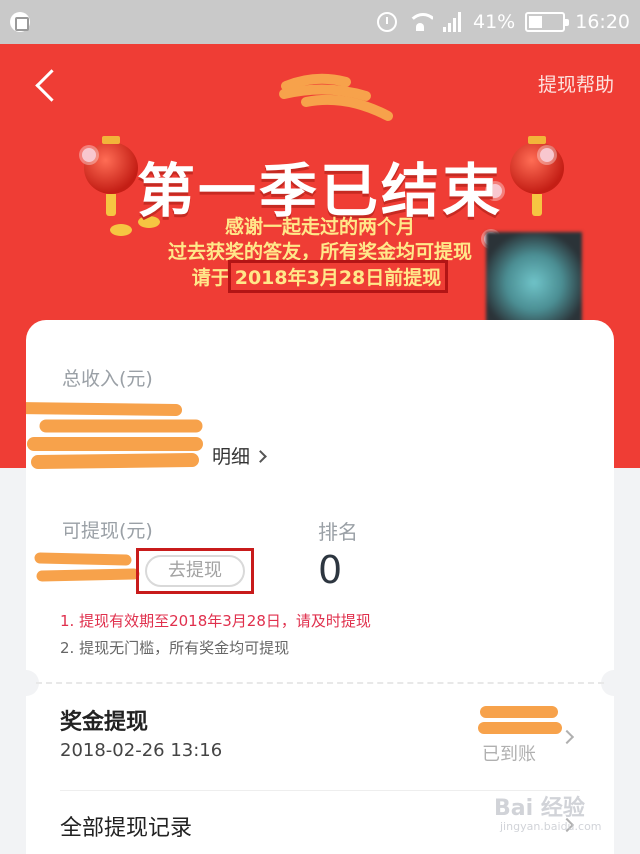 This screenshot has height=854, width=640. I want to click on chevron-right-icon, so click(260, 456).